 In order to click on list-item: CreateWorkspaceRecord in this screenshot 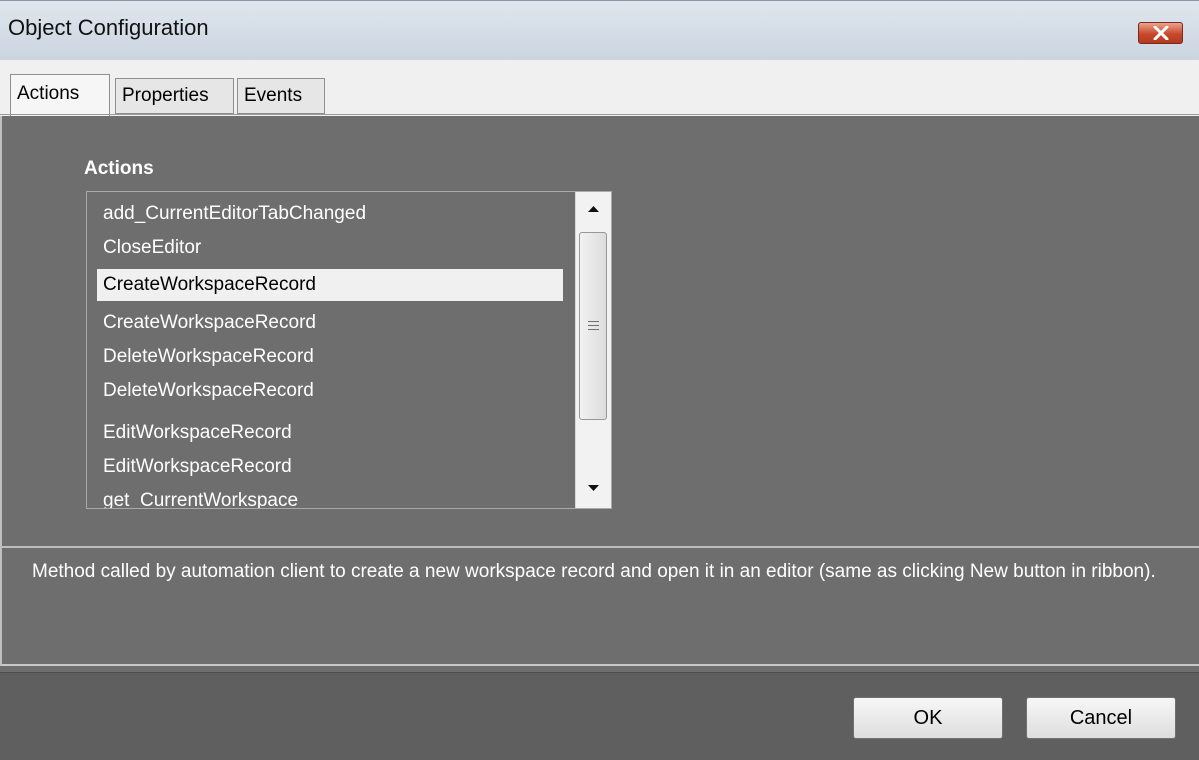, I will do `click(330, 323)`.